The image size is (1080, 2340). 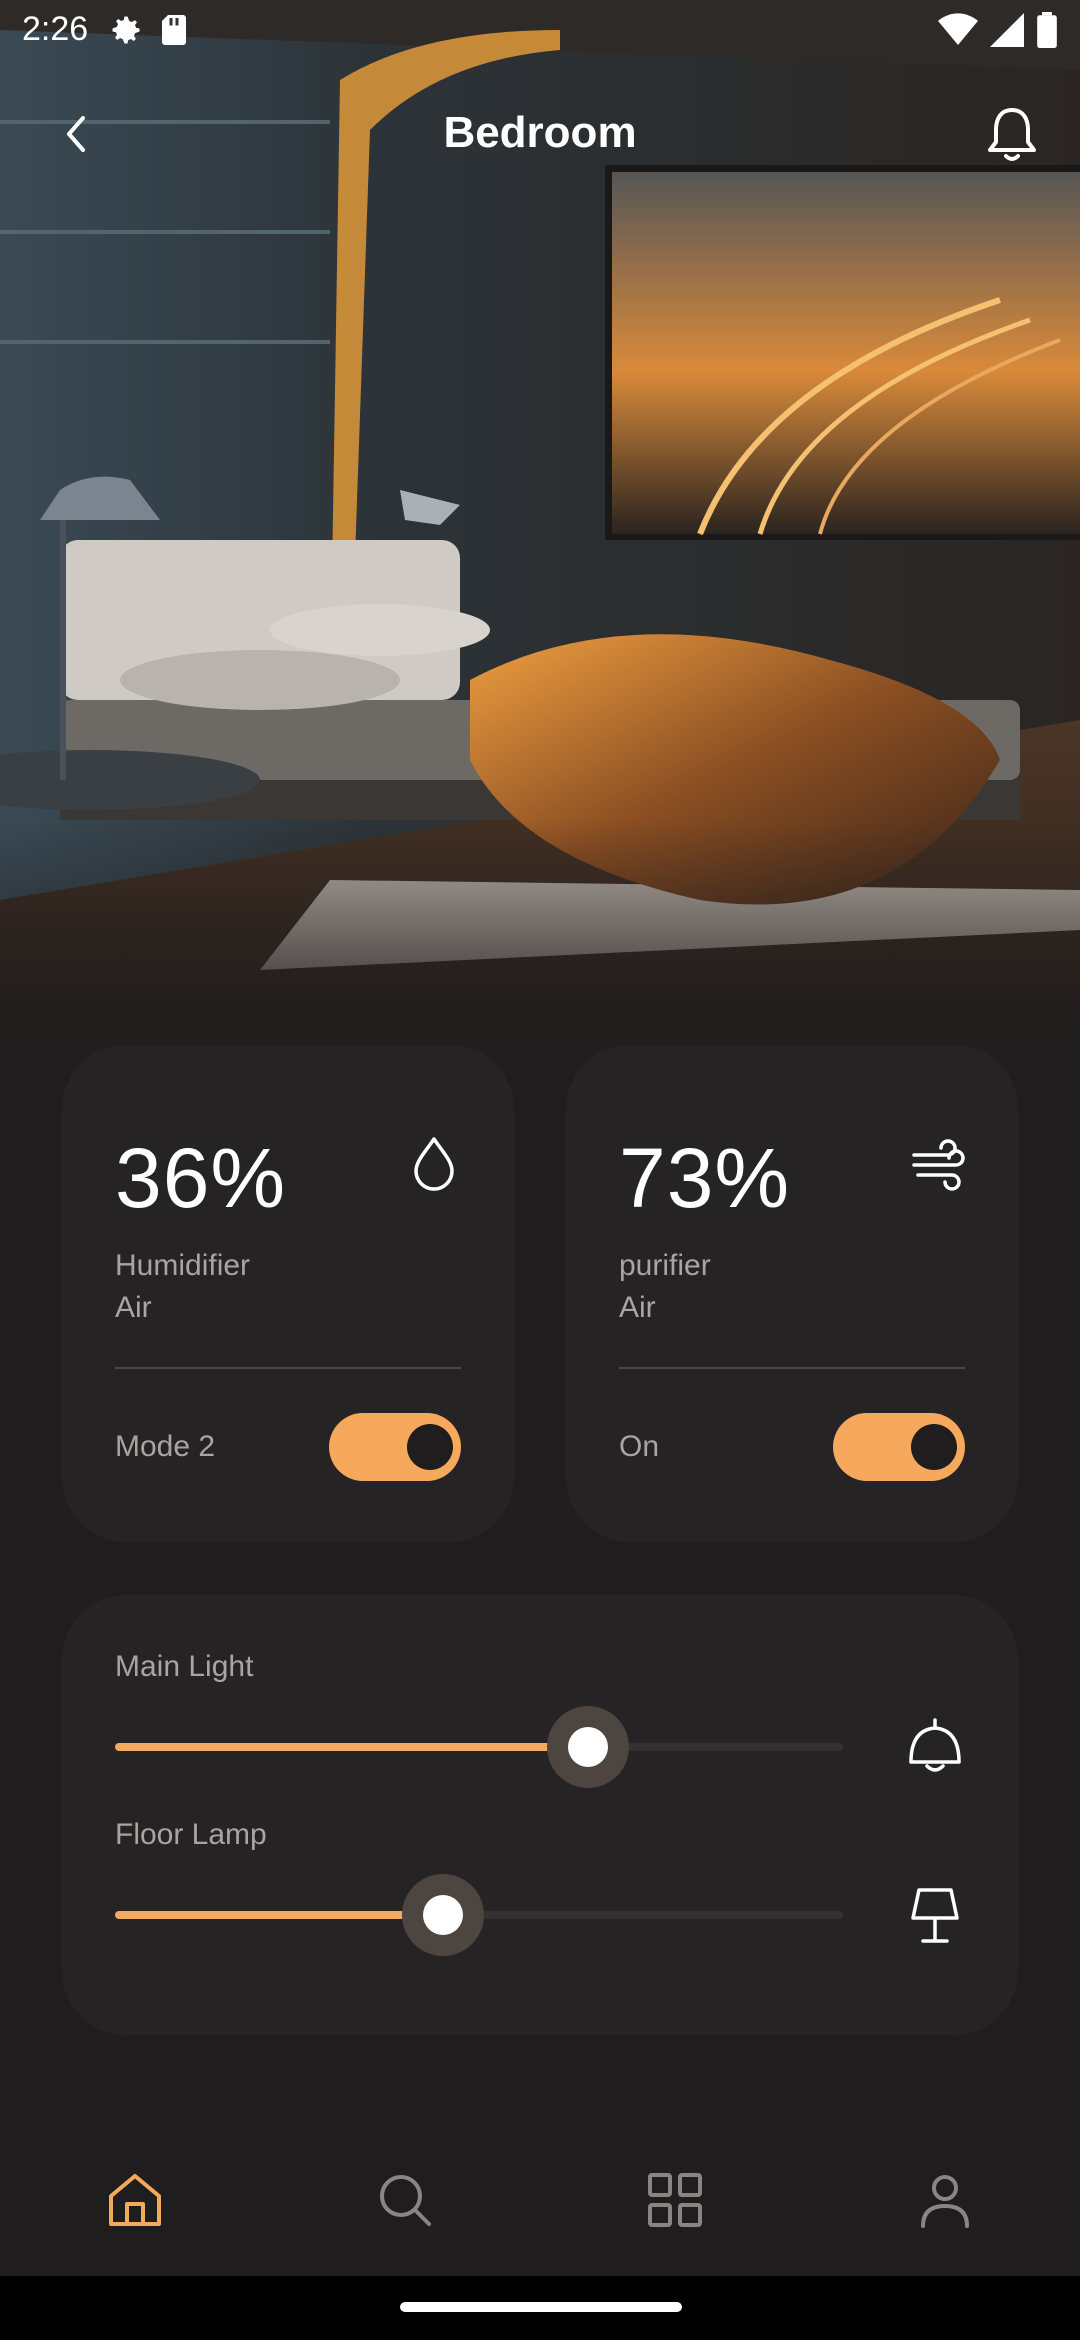 I want to click on nav-devices, so click(x=675, y=2202).